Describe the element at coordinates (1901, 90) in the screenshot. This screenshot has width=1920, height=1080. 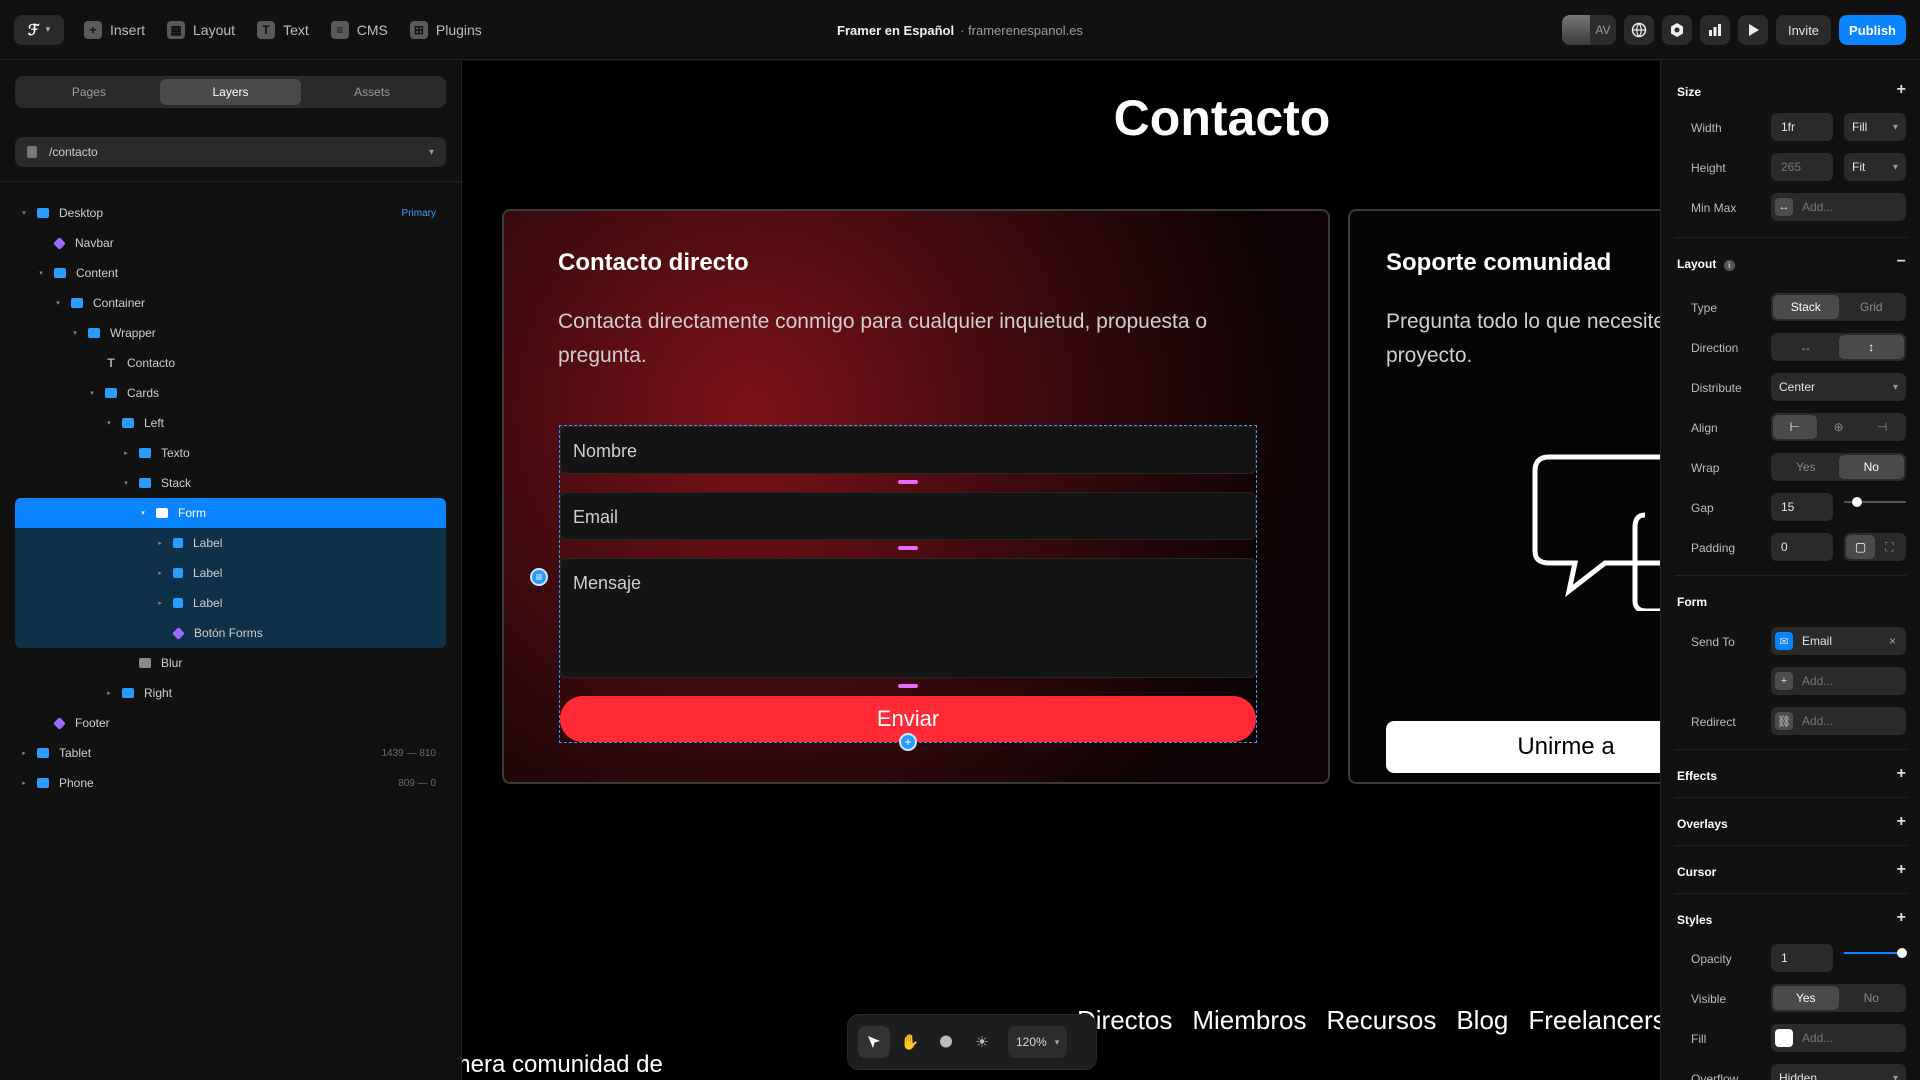
I see `add-size-icon: +` at that location.